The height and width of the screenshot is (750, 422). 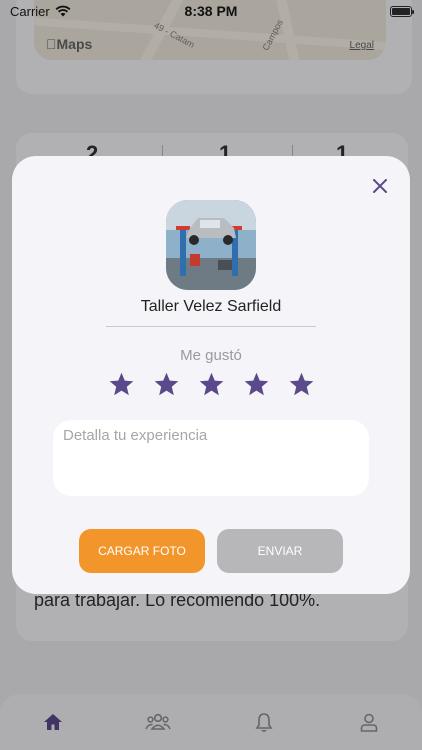 I want to click on close-icon, so click(x=380, y=186).